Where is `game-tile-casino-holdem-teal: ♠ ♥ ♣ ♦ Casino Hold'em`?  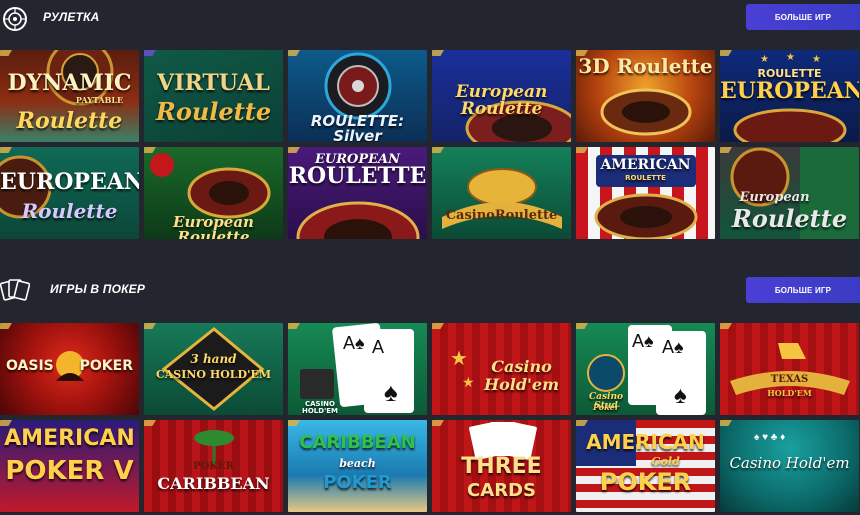
game-tile-casino-holdem-teal: ♠ ♥ ♣ ♦ Casino Hold'em is located at coordinates (789, 466).